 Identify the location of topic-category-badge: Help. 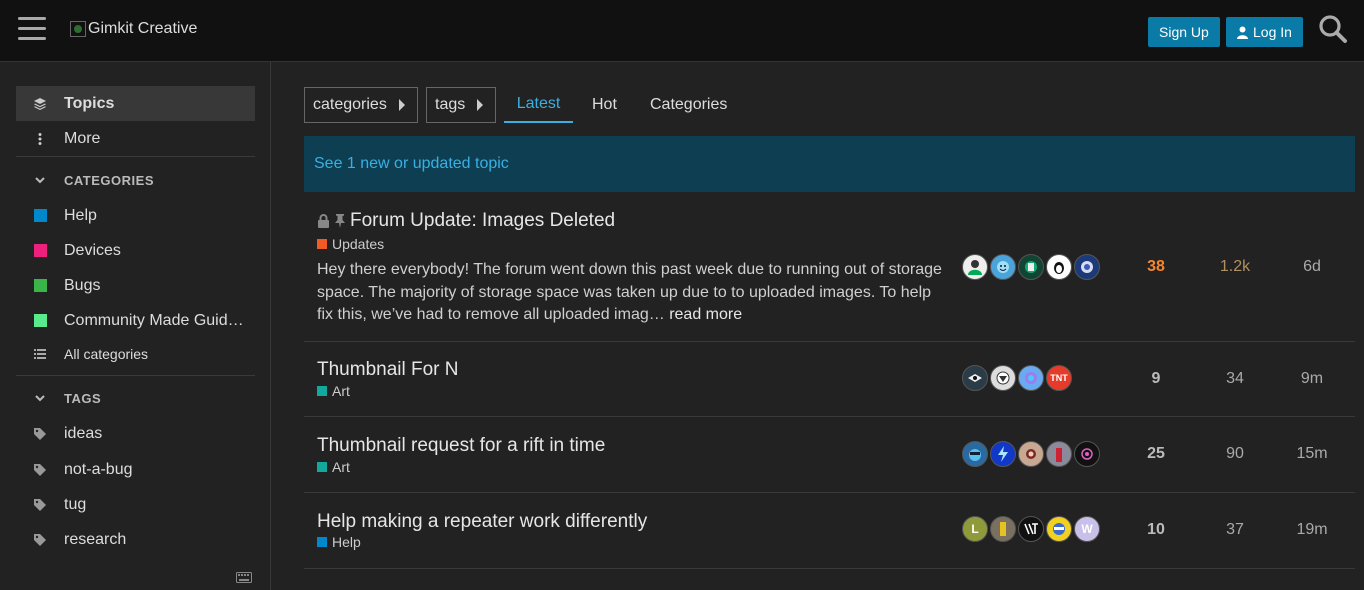
(339, 542).